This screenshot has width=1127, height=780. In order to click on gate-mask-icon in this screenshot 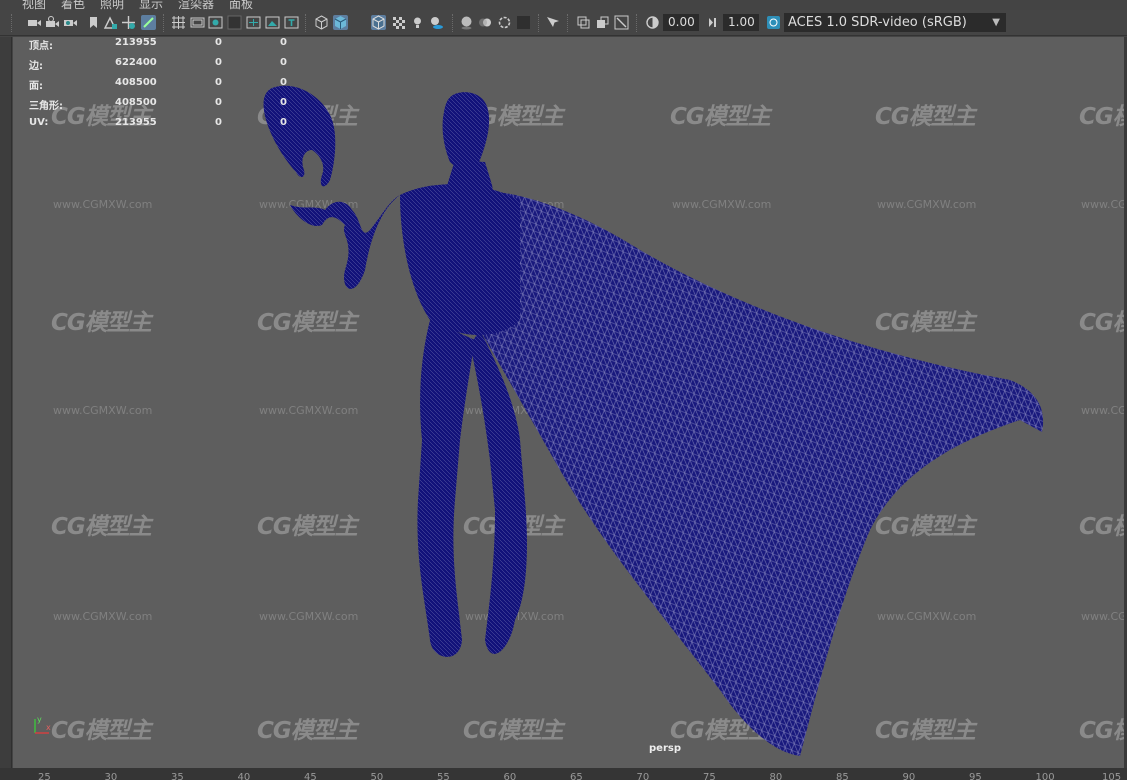, I will do `click(234, 22)`.